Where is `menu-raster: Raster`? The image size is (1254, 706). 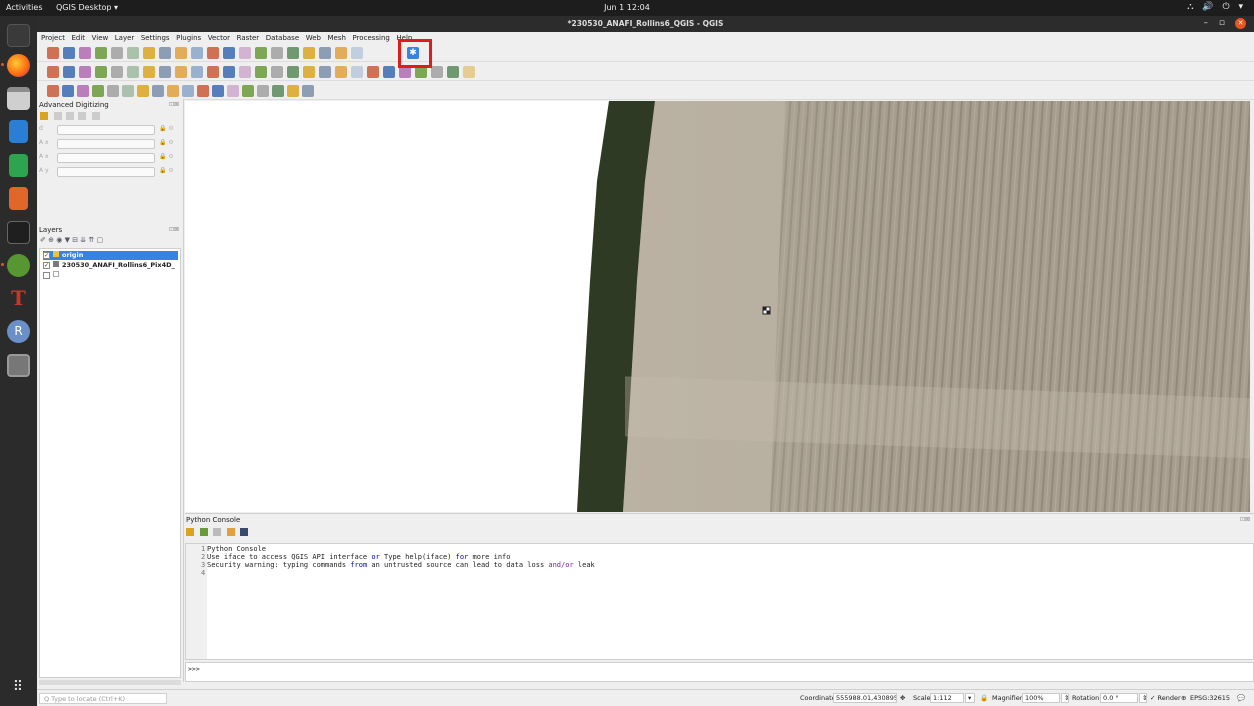
menu-raster: Raster is located at coordinates (248, 38).